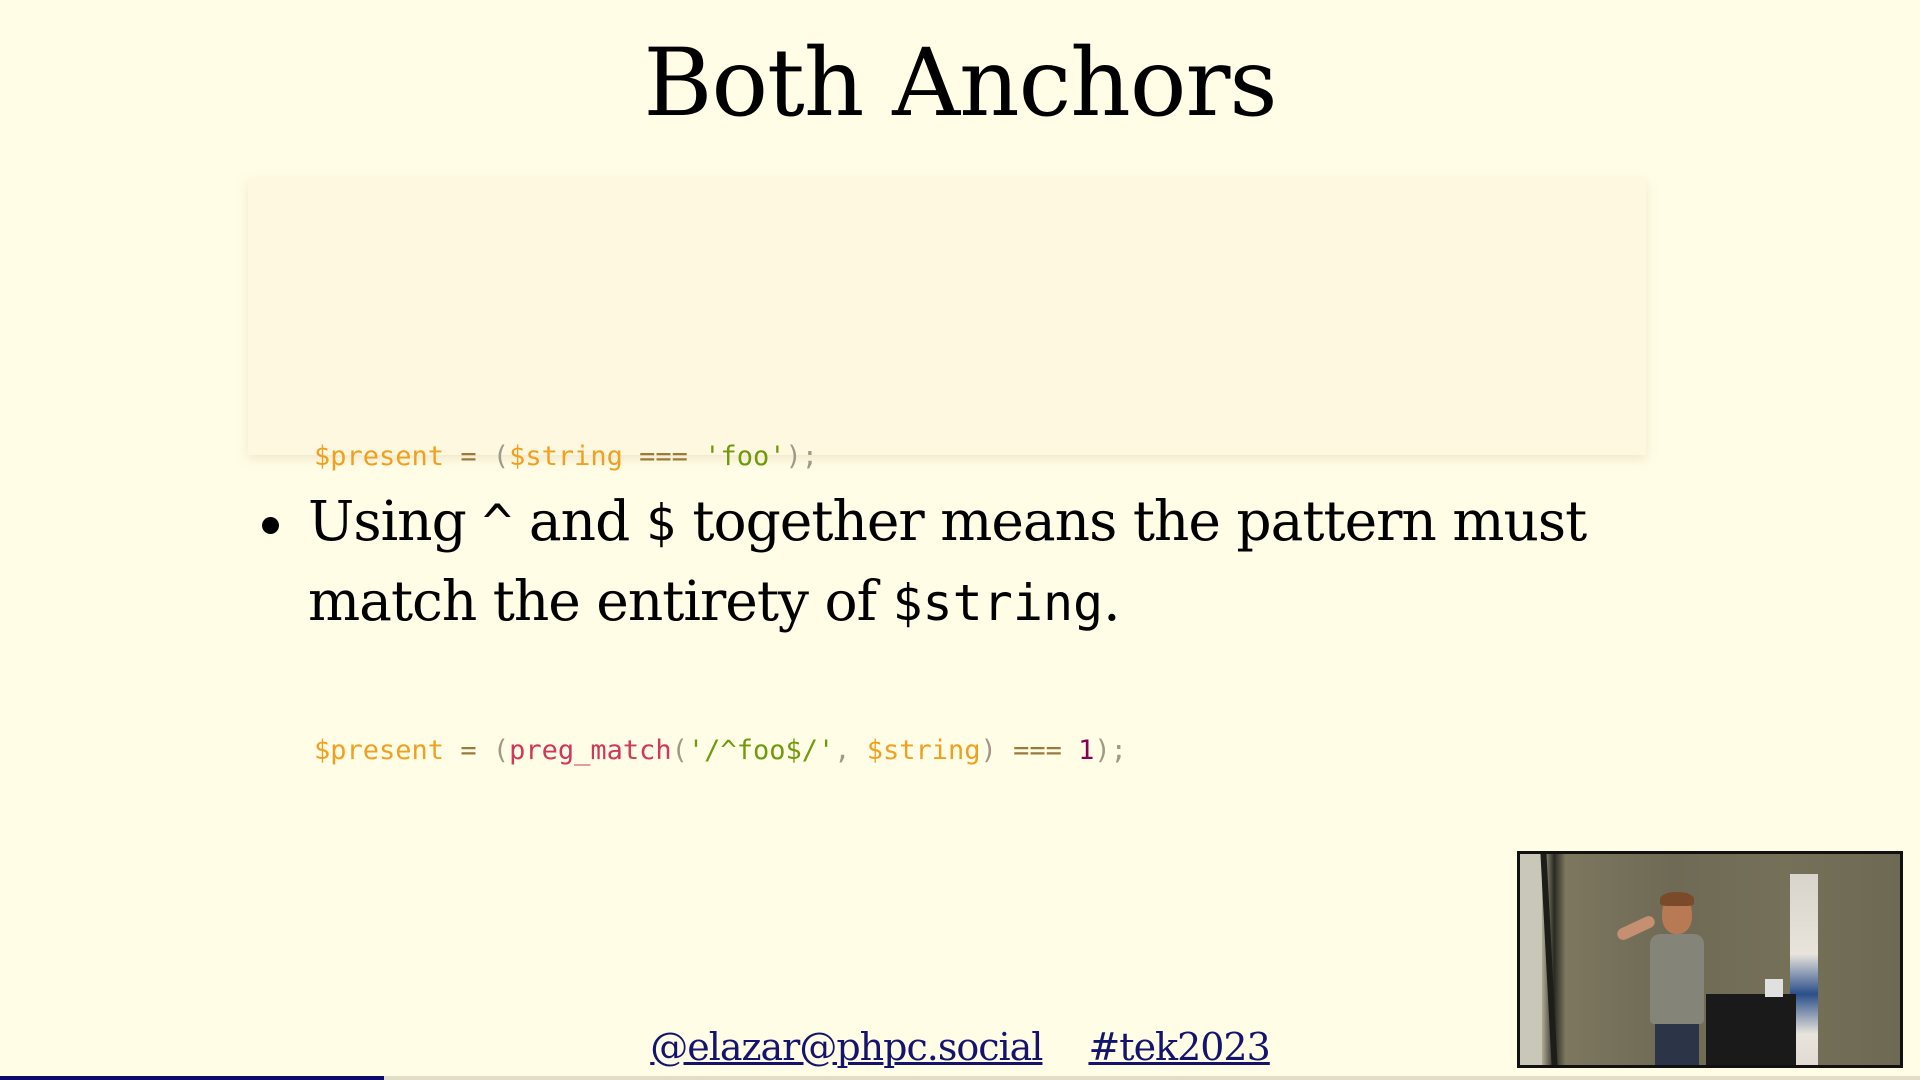 This screenshot has width=1920, height=1080. What do you see at coordinates (579, 521) in the screenshot?
I see `bullet-text-segment: and` at bounding box center [579, 521].